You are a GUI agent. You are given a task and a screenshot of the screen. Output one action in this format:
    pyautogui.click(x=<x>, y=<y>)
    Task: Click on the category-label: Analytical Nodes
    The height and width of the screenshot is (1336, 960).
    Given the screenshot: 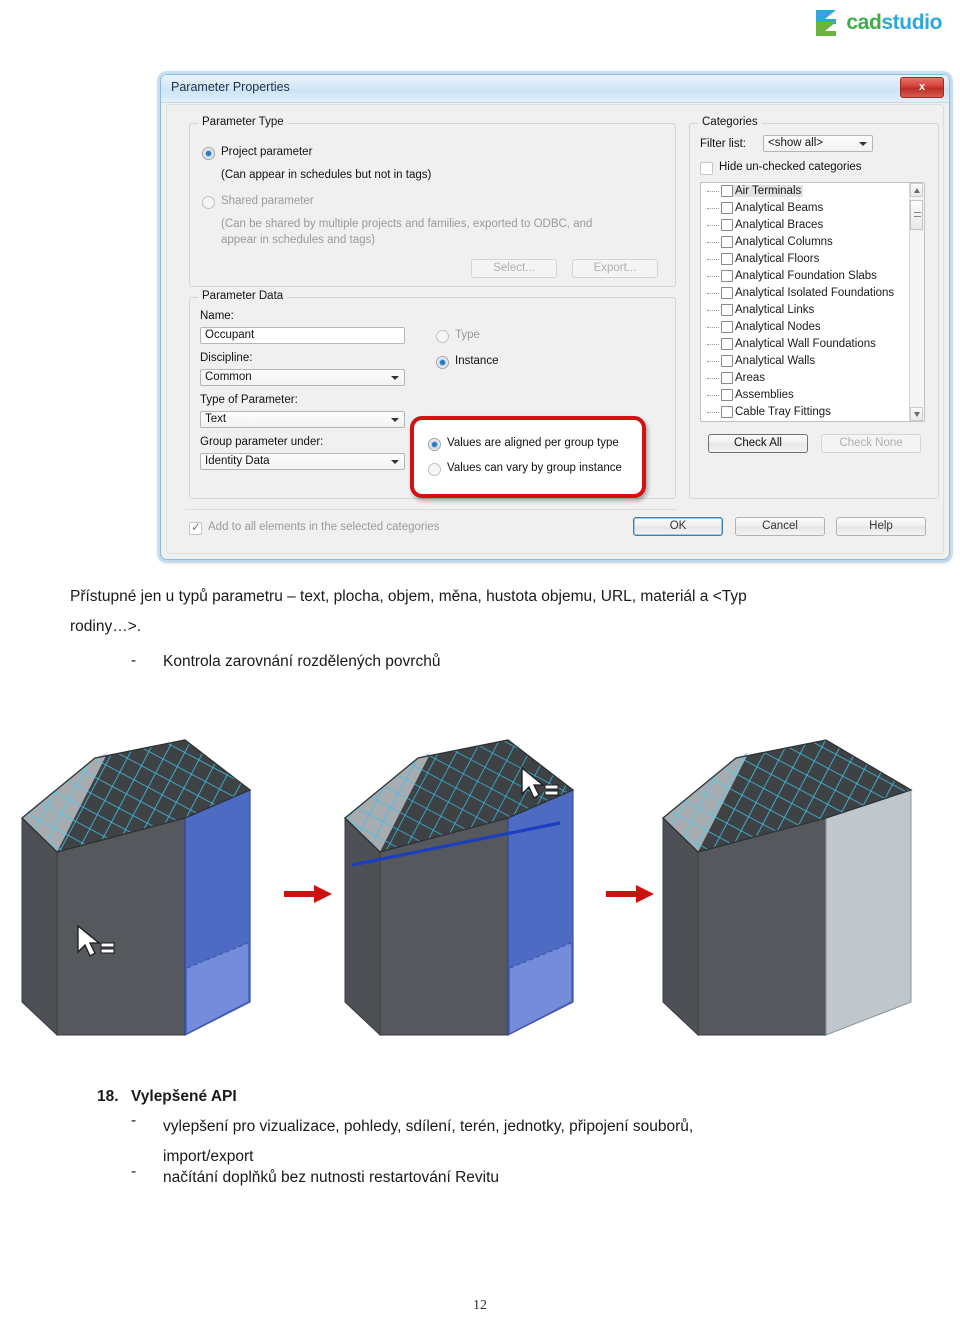 What is the action you would take?
    pyautogui.click(x=778, y=327)
    